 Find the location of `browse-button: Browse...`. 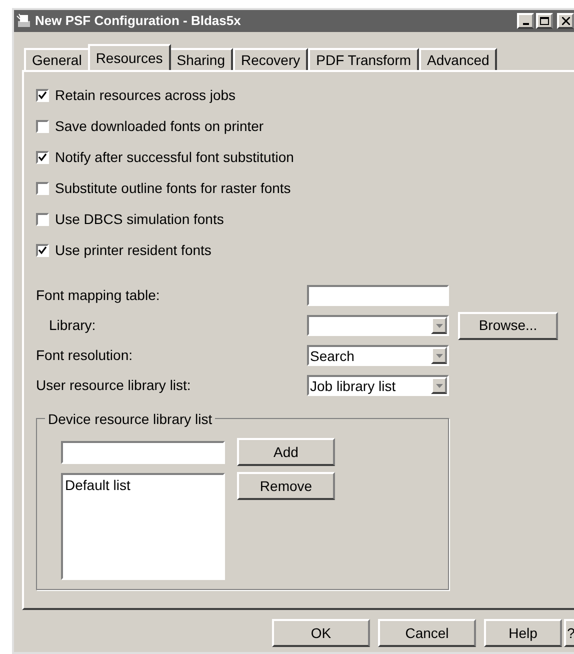

browse-button: Browse... is located at coordinates (508, 326).